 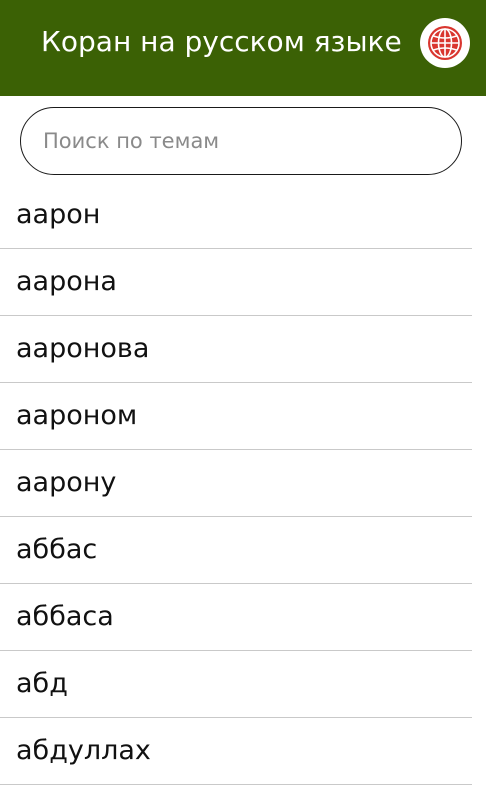 I want to click on topic-label: абд, so click(x=42, y=683).